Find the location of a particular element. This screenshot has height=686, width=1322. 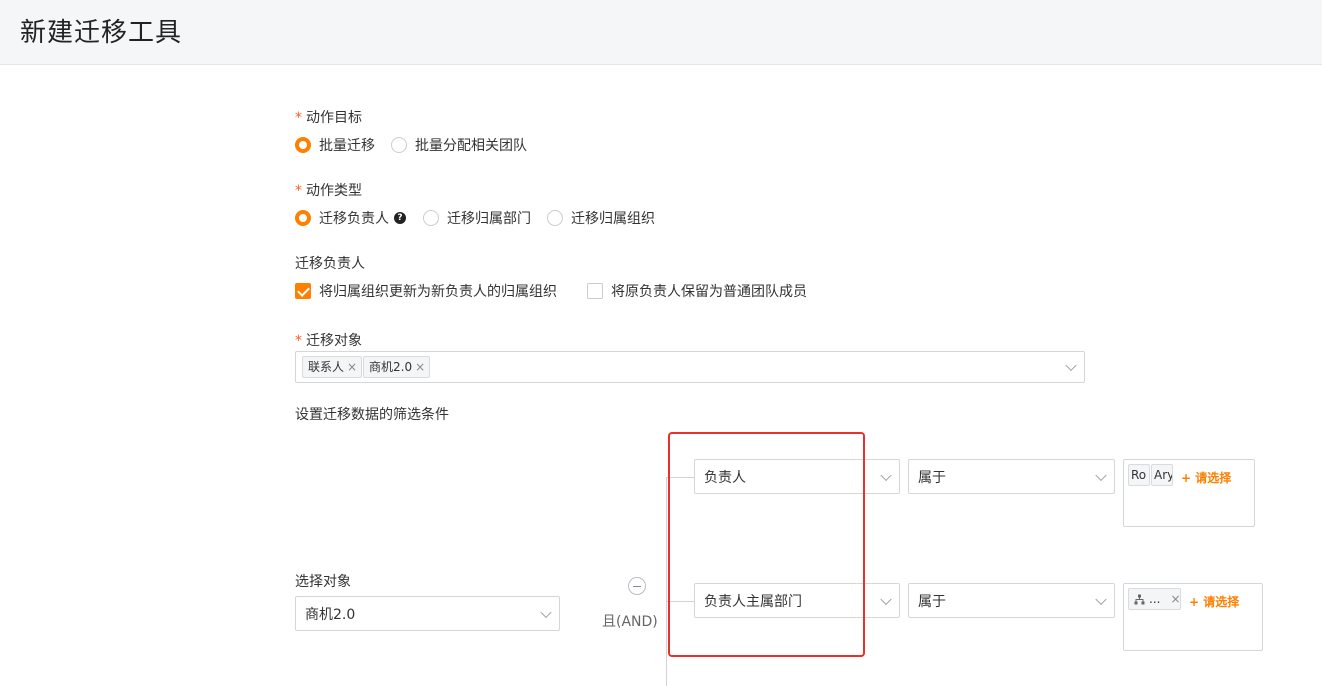

radio-batch-assign-team: 批量分配相关团队 is located at coordinates (459, 145).